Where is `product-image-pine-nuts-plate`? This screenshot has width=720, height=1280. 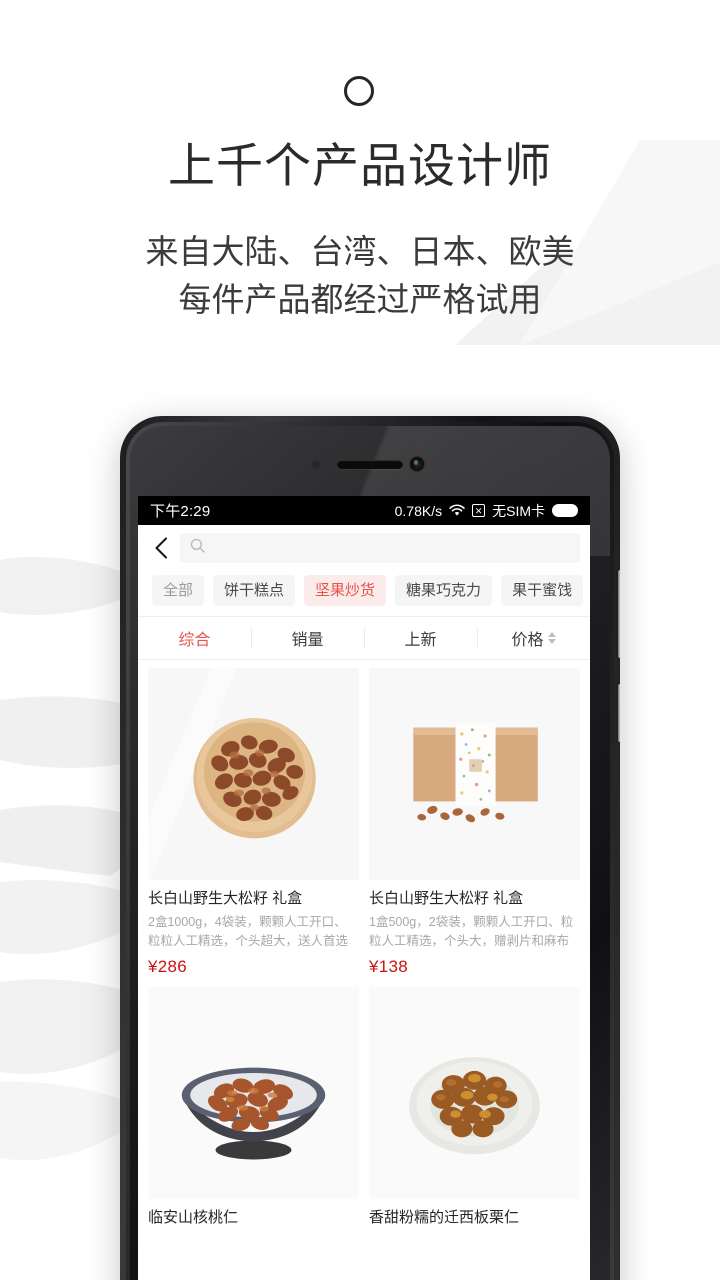 product-image-pine-nuts-plate is located at coordinates (253, 774).